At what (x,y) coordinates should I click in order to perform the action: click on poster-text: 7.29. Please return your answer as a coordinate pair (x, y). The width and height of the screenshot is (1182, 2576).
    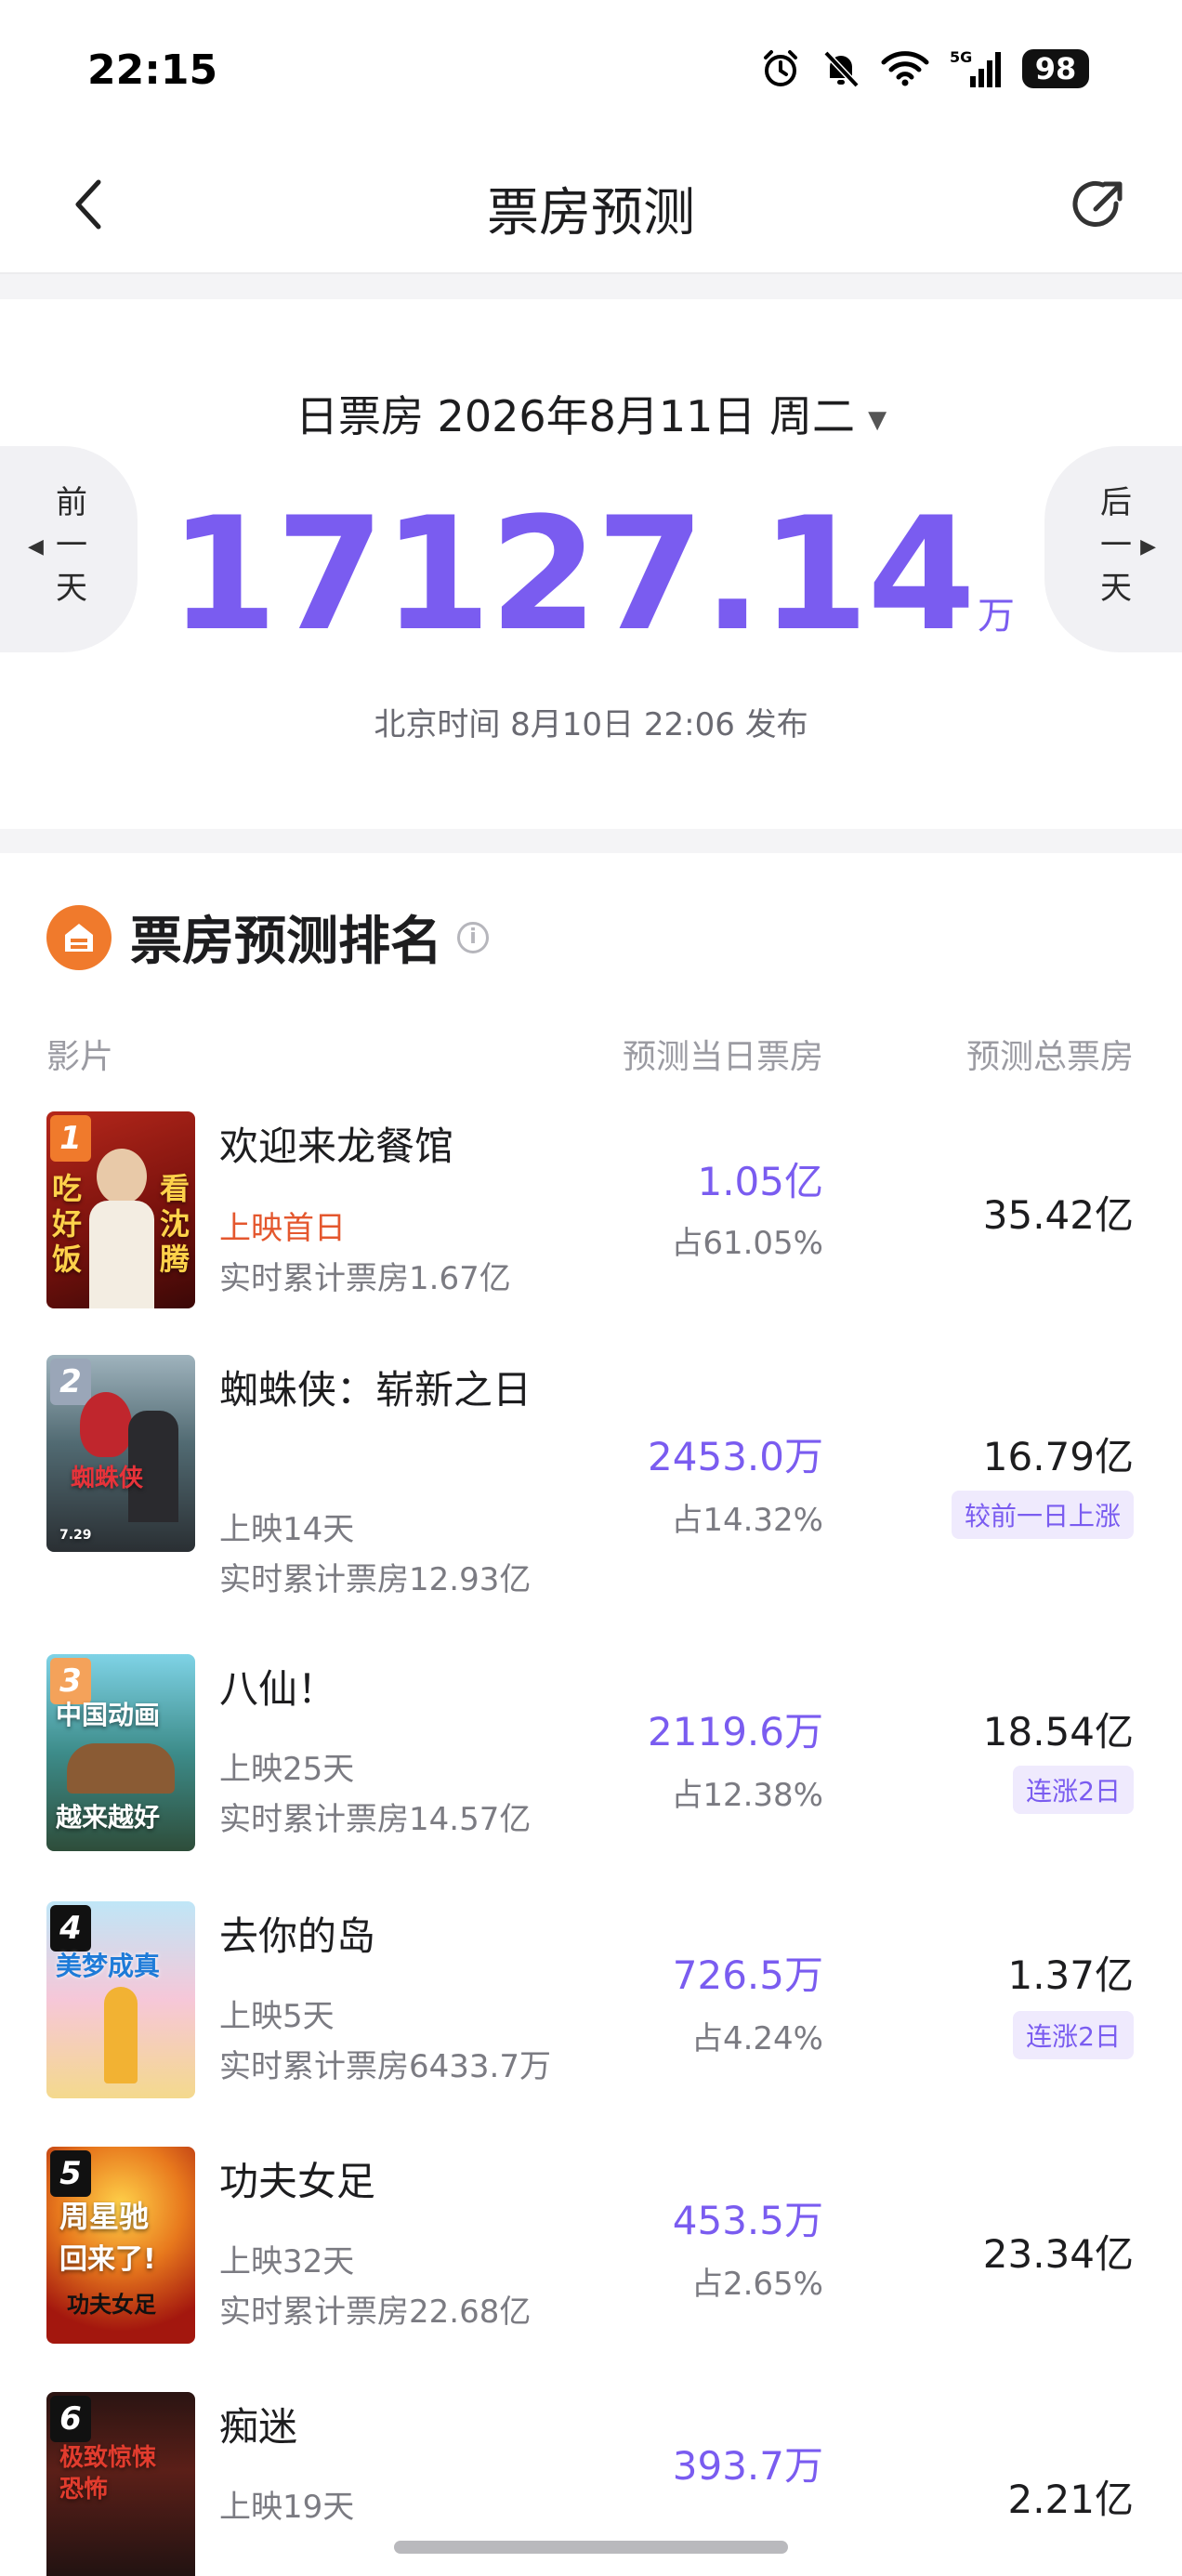
    Looking at the image, I should click on (75, 1535).